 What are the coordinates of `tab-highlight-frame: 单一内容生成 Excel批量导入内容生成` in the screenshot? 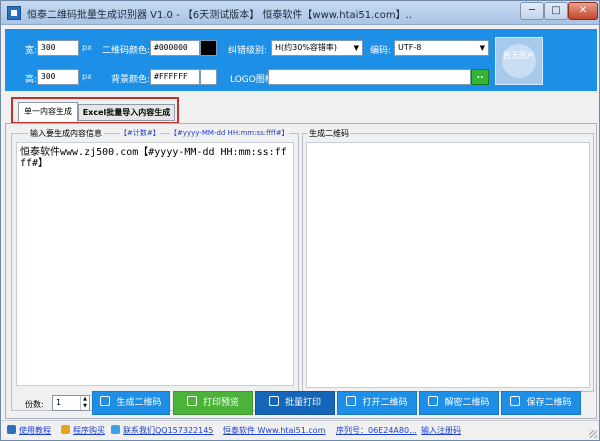 It's located at (95, 110).